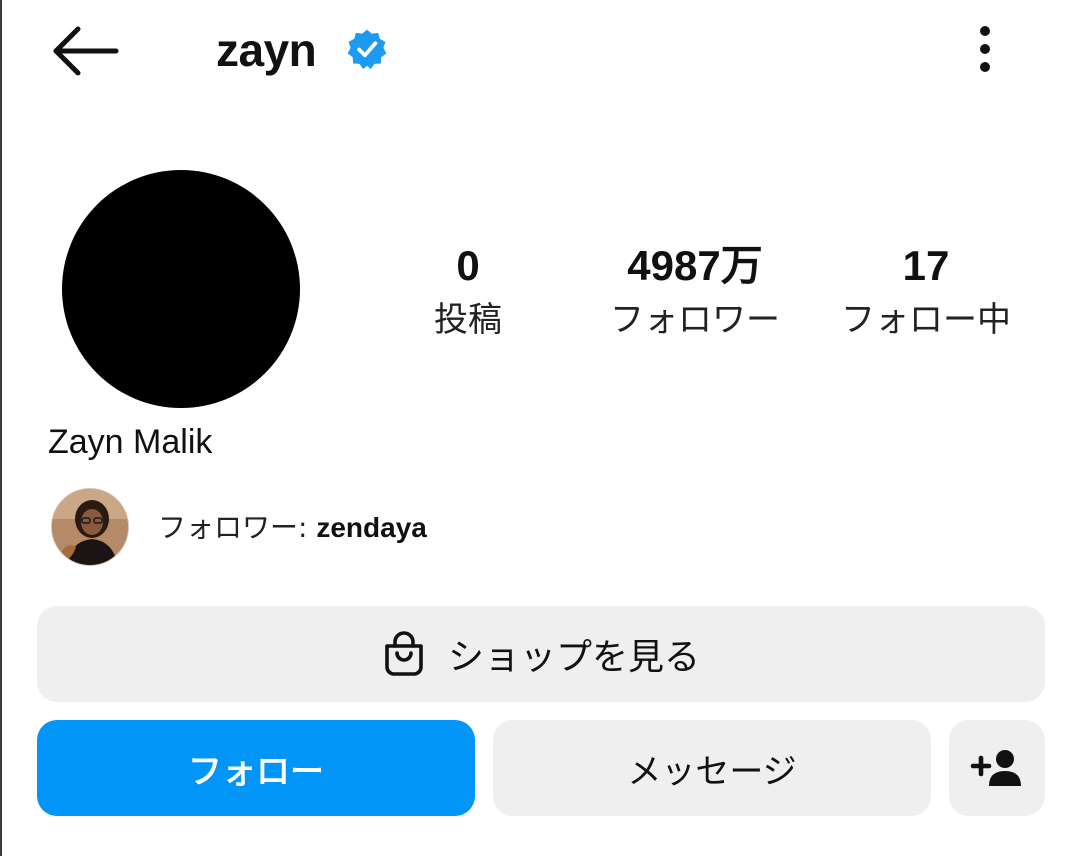  Describe the element at coordinates (926, 265) in the screenshot. I see `following-count: 17` at that location.